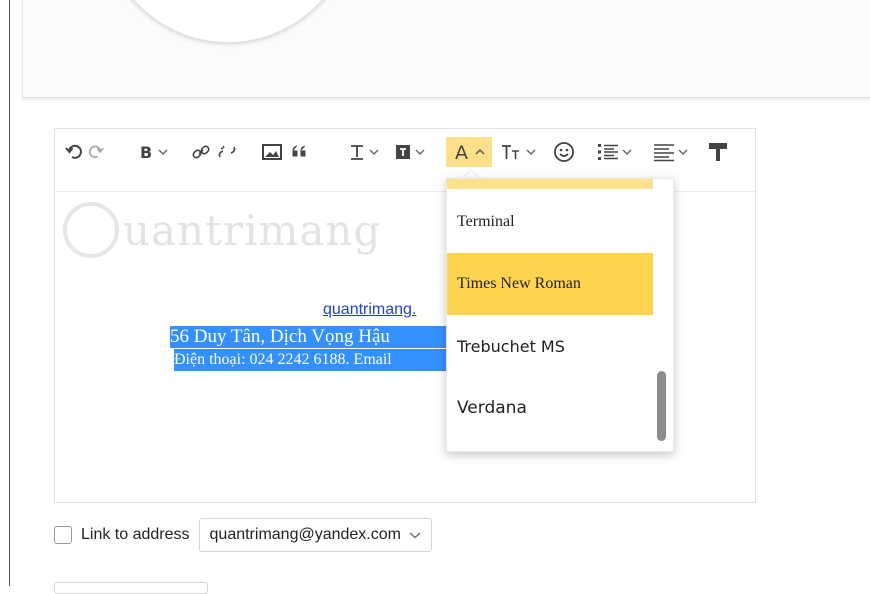  What do you see at coordinates (402, 152) in the screenshot?
I see `text-color-icon` at bounding box center [402, 152].